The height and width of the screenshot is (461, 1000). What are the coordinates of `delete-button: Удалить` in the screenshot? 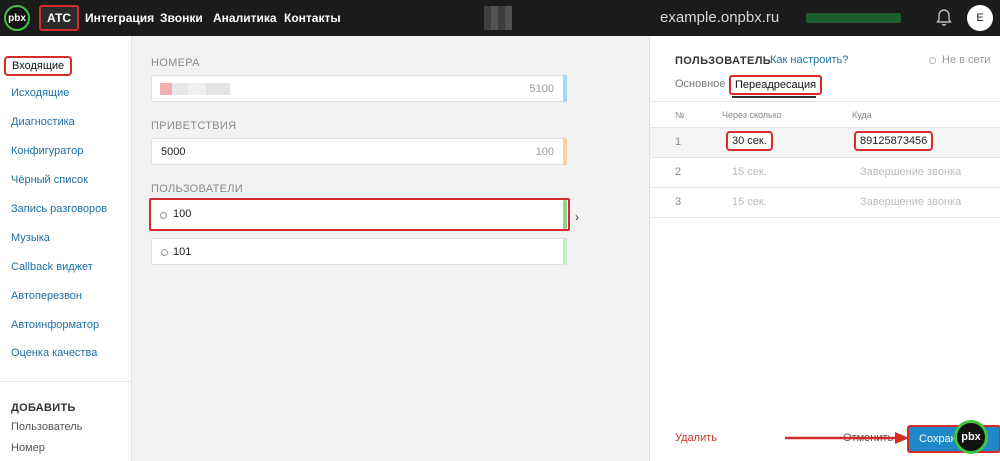 It's located at (696, 438).